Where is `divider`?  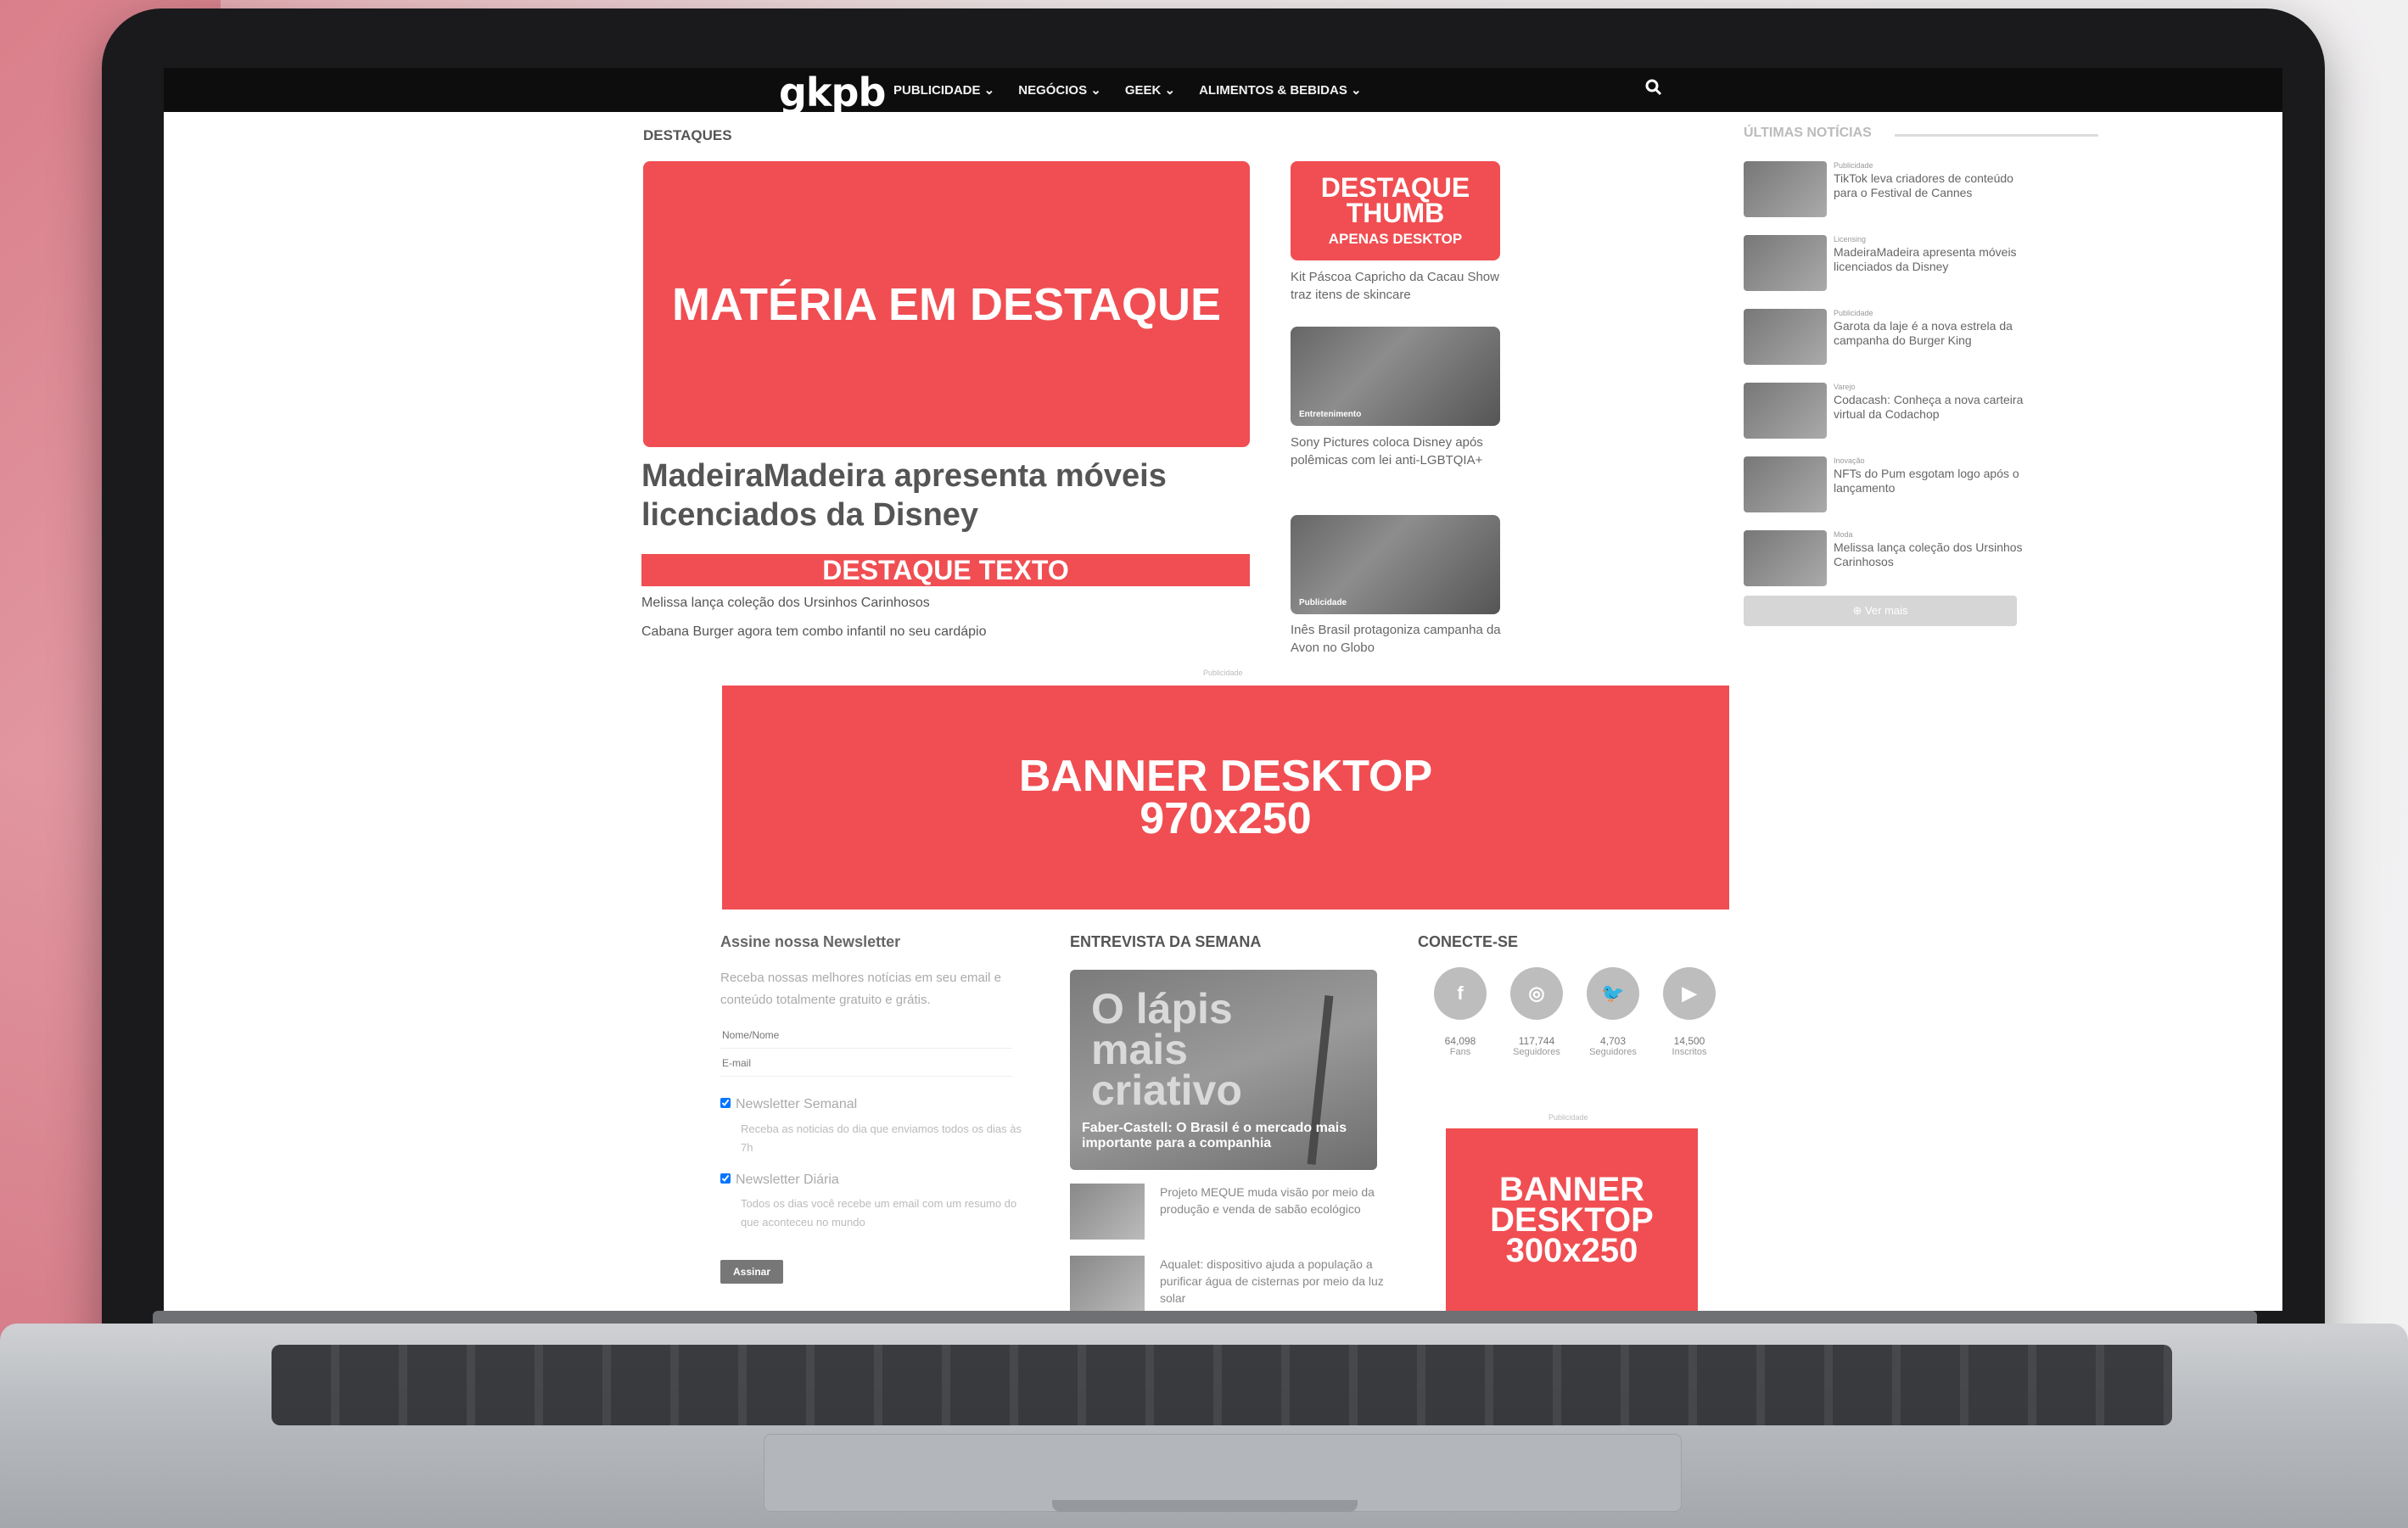 divider is located at coordinates (1997, 135).